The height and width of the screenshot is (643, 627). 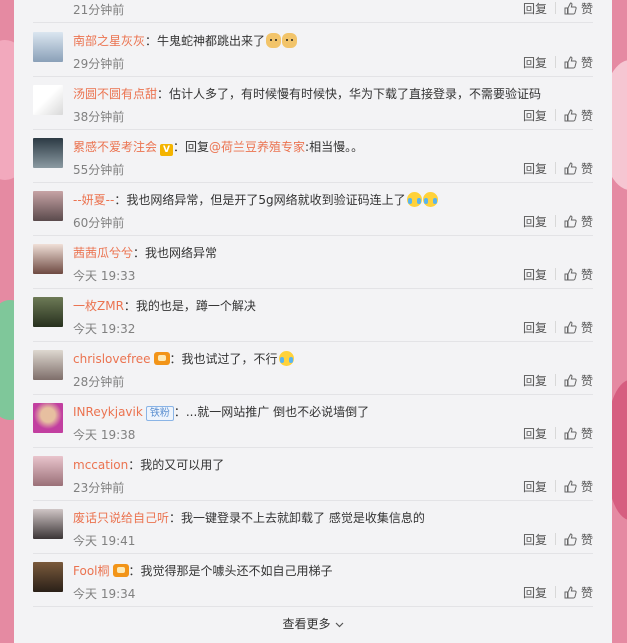 What do you see at coordinates (175, 253) in the screenshot?
I see `comment-text: ：我也网络异常` at bounding box center [175, 253].